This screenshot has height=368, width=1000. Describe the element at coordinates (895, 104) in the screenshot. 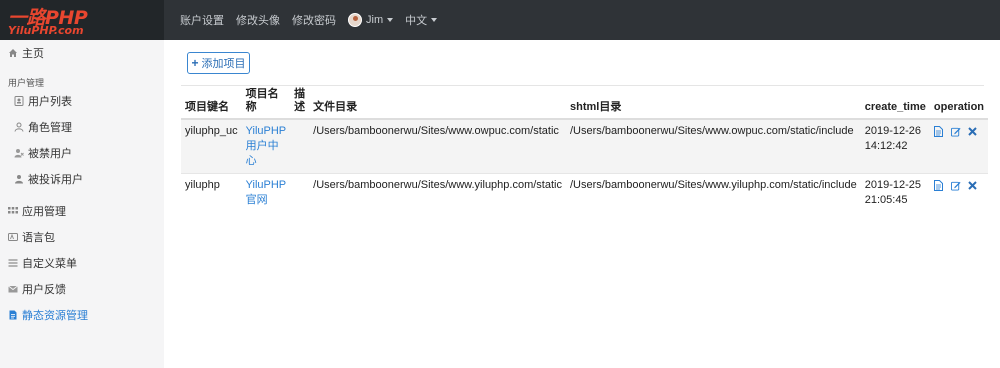

I see `column-header-create-time: create_time` at that location.